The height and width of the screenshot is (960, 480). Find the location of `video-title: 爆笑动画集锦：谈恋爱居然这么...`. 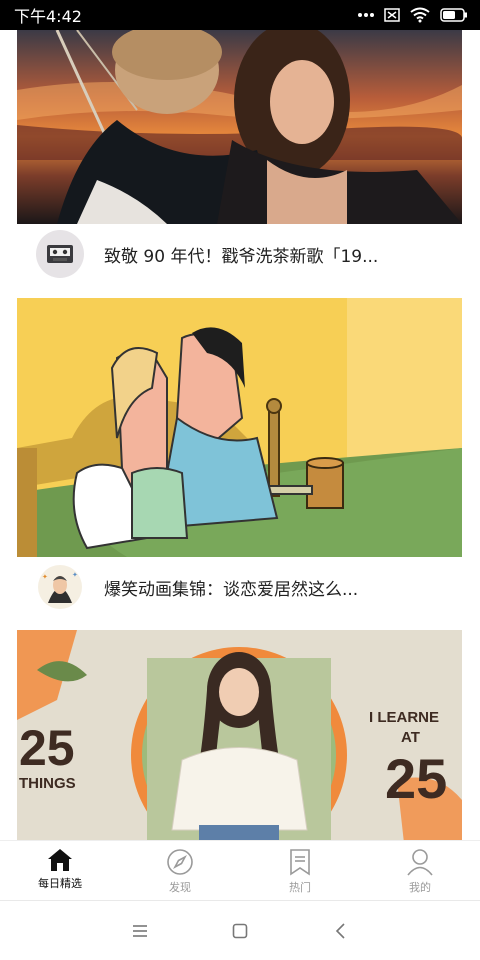

video-title: 爆笑动画集锦：谈恋爱居然这么... is located at coordinates (231, 587).